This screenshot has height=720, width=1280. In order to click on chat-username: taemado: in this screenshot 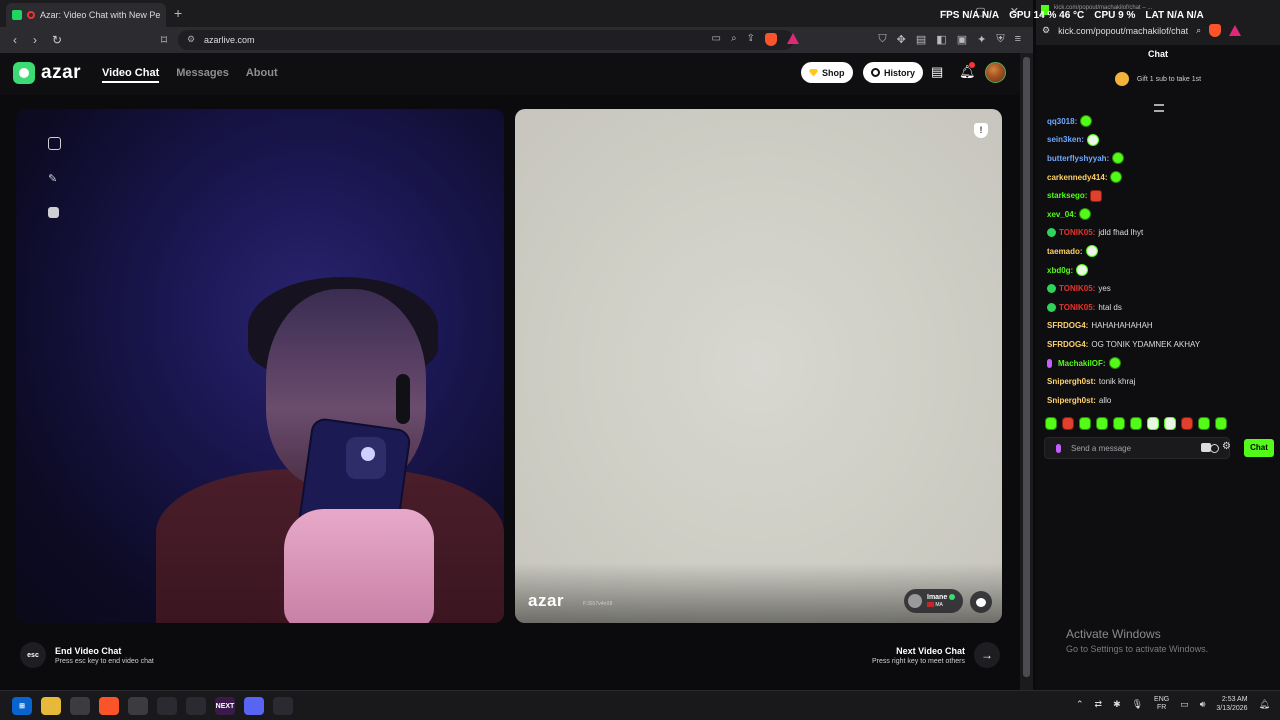, I will do `click(1065, 251)`.